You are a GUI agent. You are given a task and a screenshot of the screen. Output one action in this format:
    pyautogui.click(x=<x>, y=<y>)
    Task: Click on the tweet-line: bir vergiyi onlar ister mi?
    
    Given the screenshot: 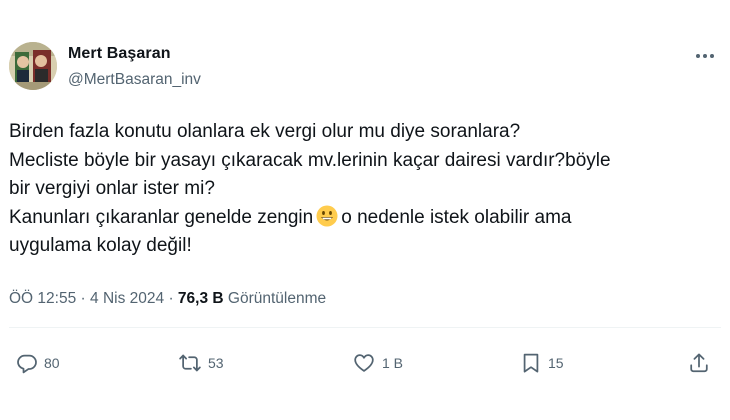 What is the action you would take?
    pyautogui.click(x=112, y=188)
    